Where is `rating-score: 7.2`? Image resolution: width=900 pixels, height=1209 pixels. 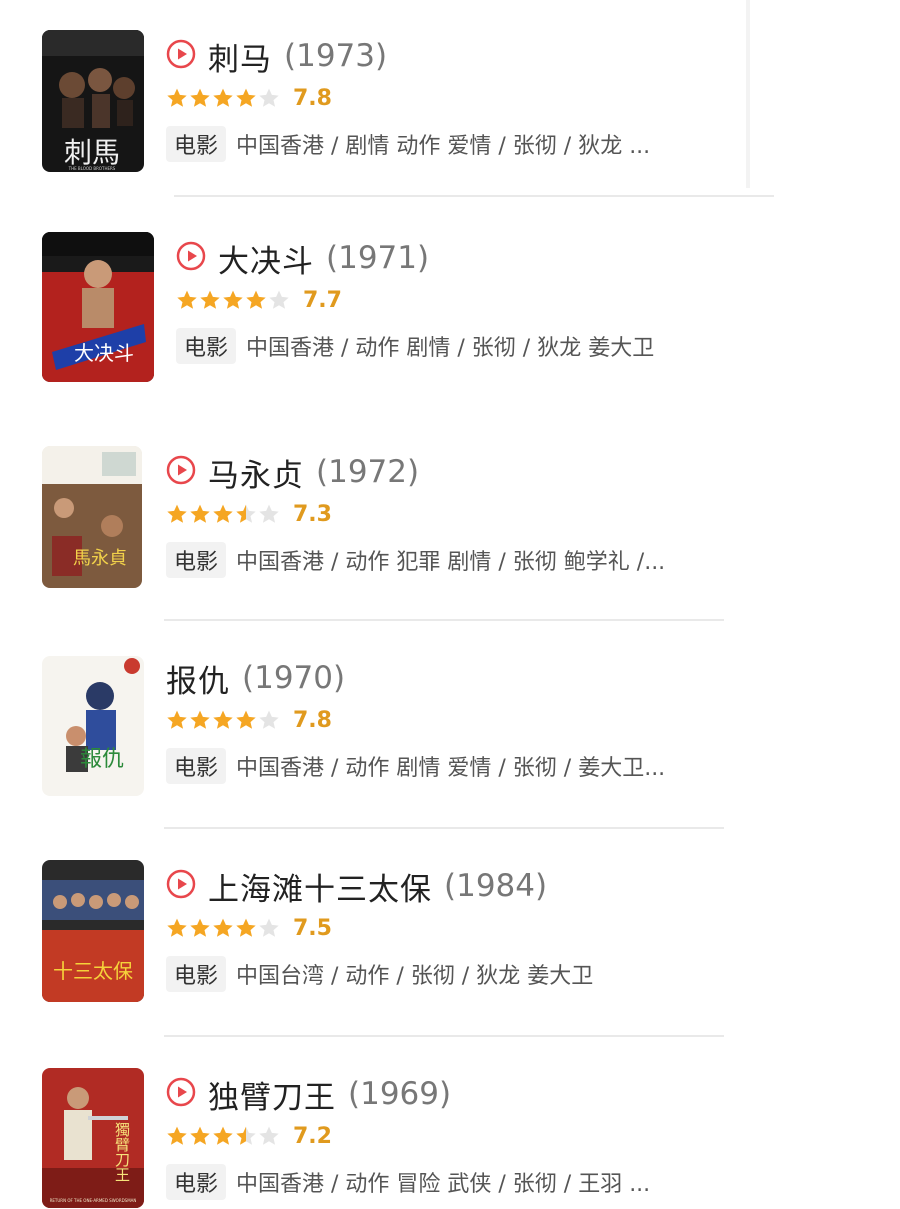
rating-score: 7.2 is located at coordinates (312, 1136).